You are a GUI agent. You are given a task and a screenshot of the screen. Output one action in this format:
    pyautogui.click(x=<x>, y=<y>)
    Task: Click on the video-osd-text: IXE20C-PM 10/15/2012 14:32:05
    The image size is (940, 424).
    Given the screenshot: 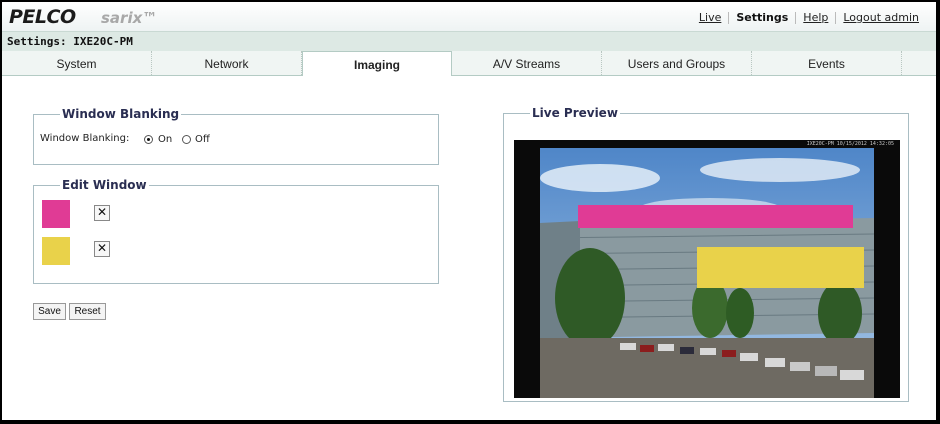 What is the action you would take?
    pyautogui.click(x=850, y=144)
    